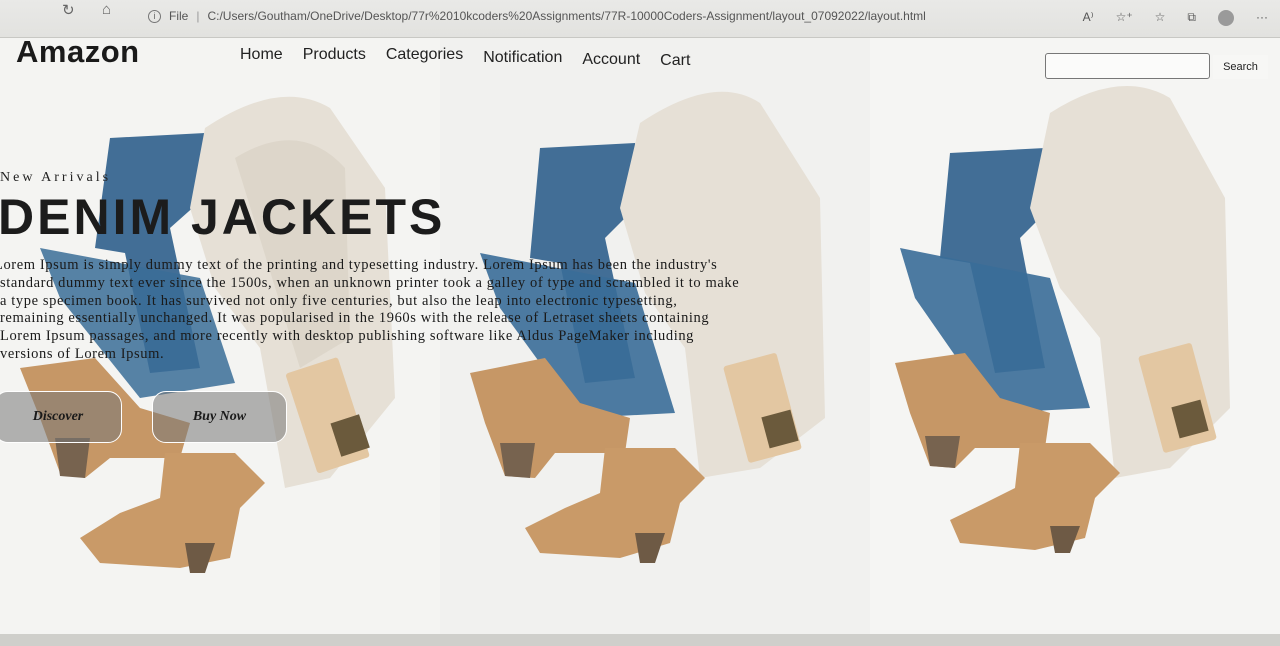 Image resolution: width=1280 pixels, height=646 pixels. What do you see at coordinates (611, 60) in the screenshot?
I see `nav-account: Account` at bounding box center [611, 60].